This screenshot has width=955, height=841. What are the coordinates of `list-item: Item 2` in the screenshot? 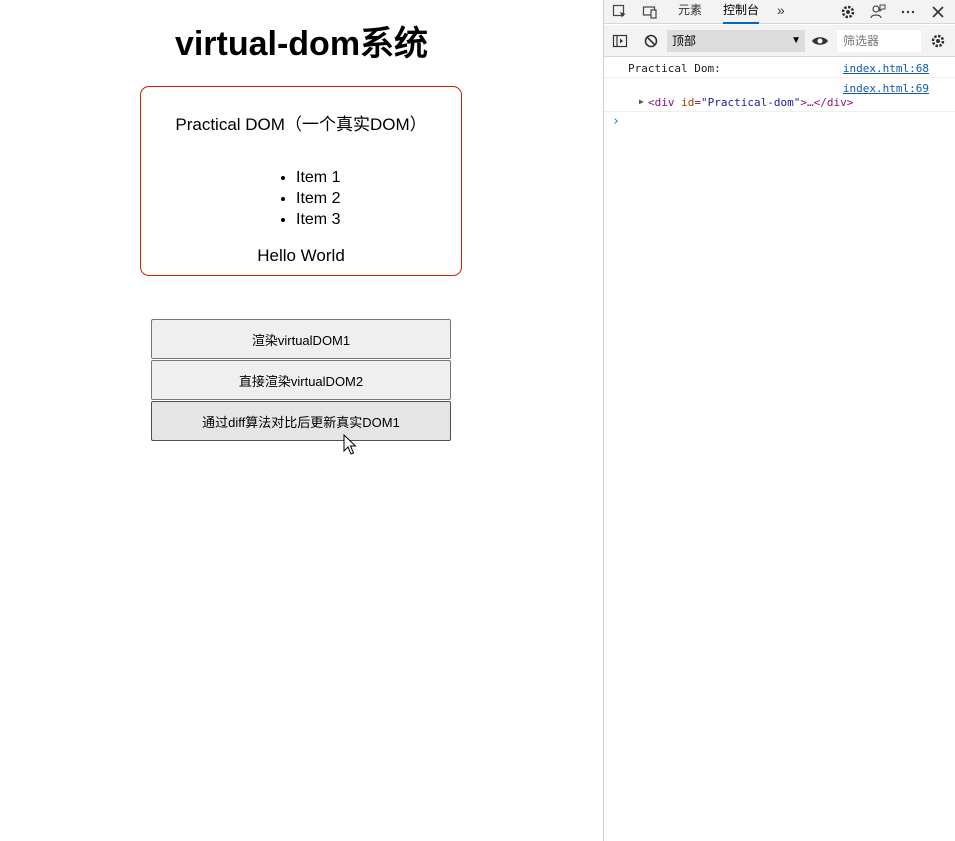 It's located at (318, 198).